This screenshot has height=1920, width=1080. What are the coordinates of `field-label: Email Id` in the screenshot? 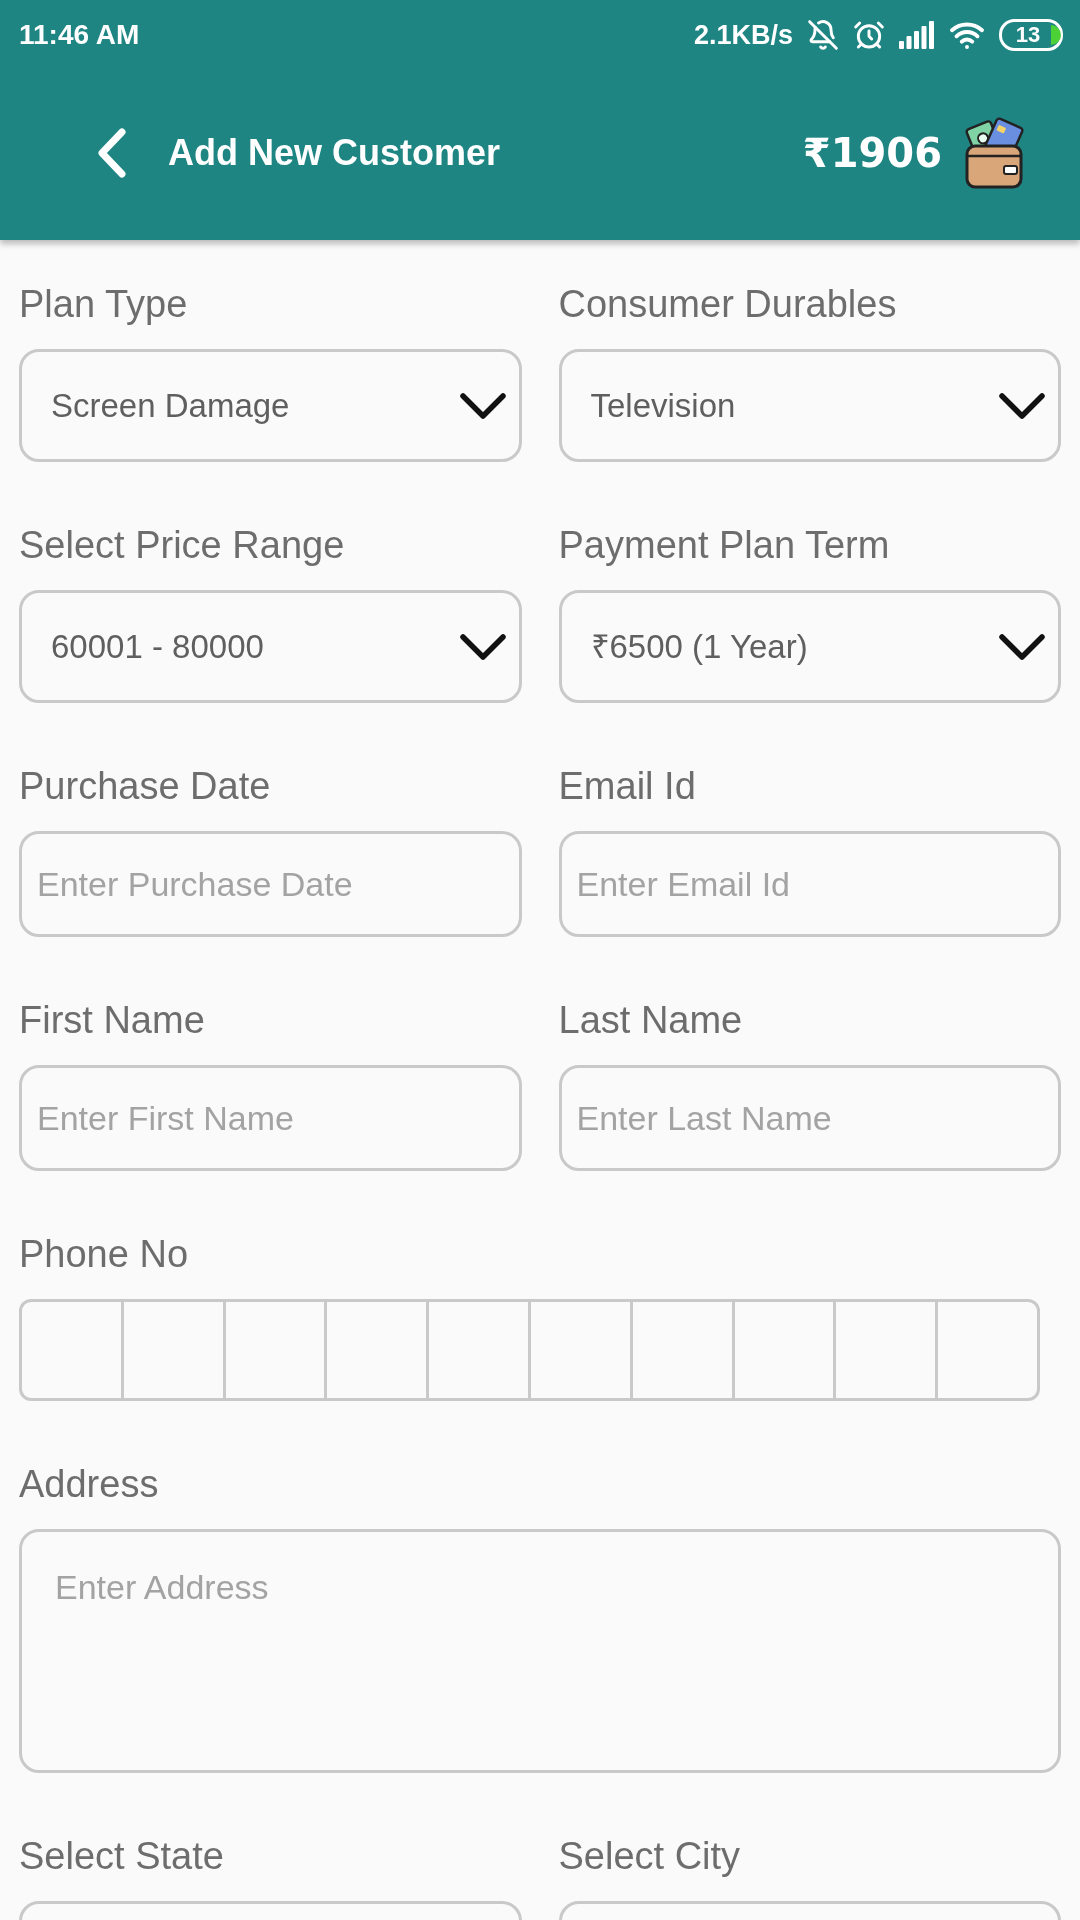 It's located at (627, 786).